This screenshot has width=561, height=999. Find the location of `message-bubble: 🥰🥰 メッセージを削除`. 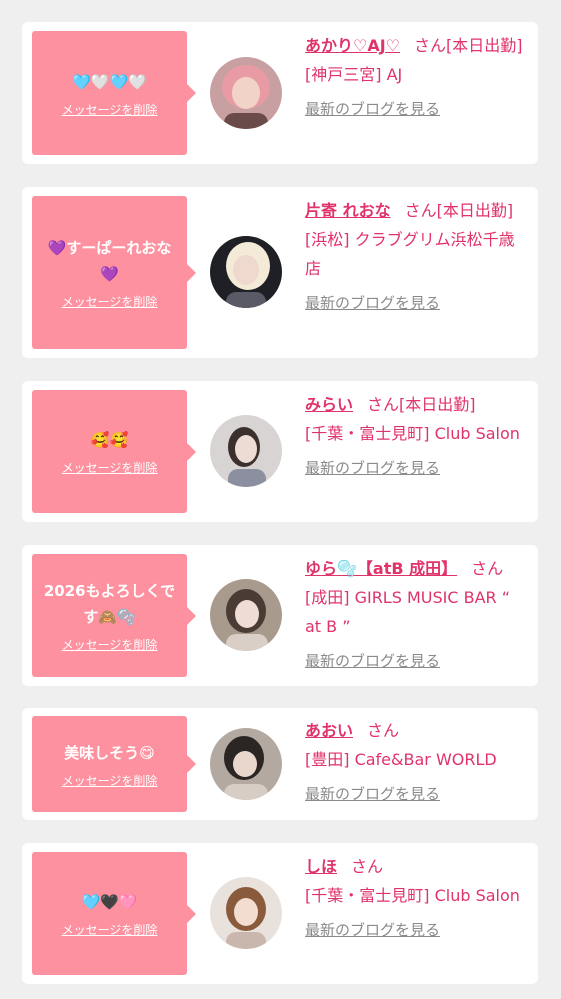

message-bubble: 🥰🥰 メッセージを削除 is located at coordinates (114, 451).